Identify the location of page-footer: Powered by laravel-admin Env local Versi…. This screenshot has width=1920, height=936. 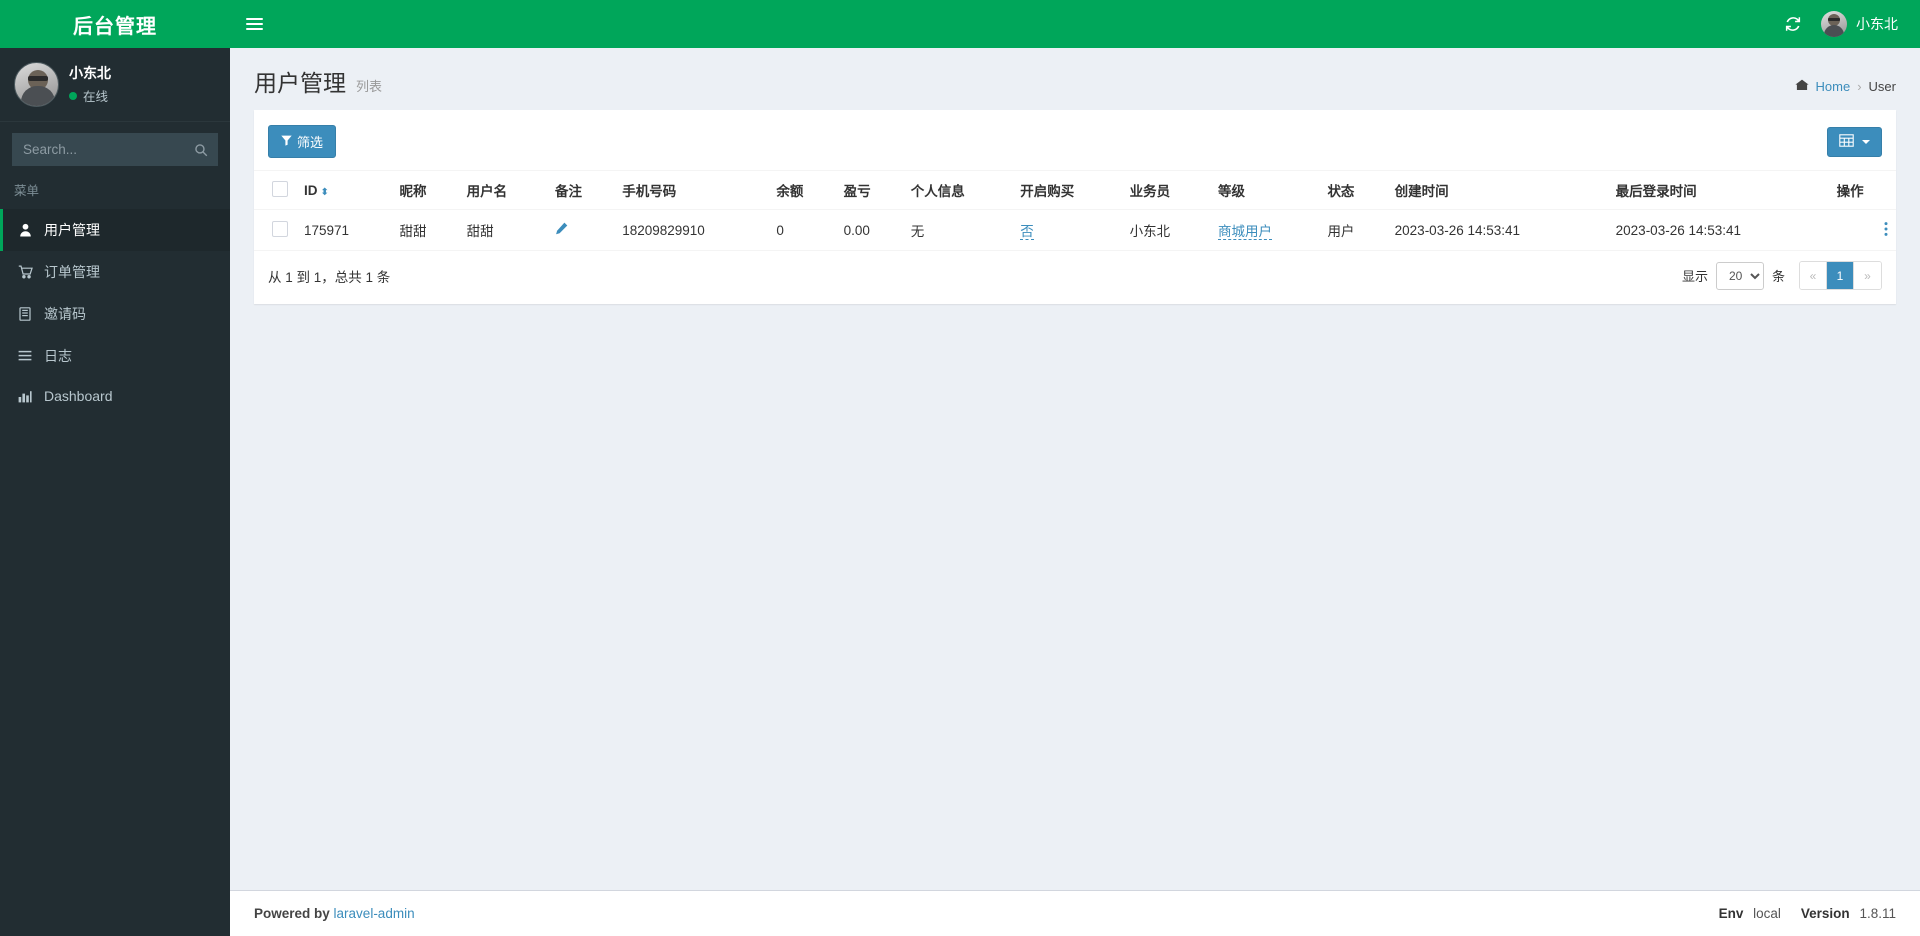
(1075, 913).